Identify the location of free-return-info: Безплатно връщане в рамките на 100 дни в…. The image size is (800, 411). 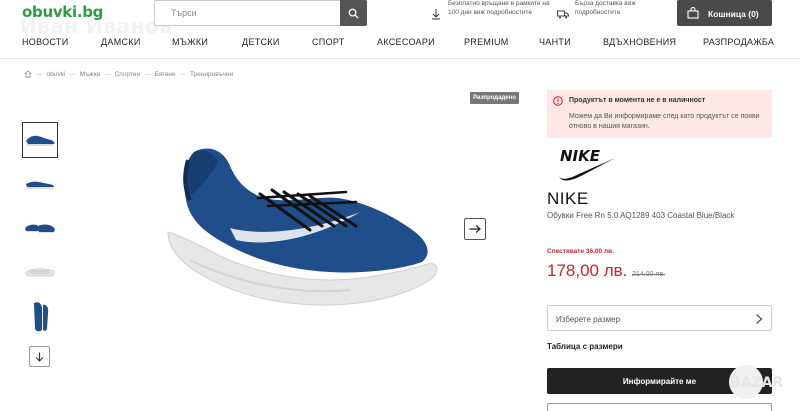
(495, 10).